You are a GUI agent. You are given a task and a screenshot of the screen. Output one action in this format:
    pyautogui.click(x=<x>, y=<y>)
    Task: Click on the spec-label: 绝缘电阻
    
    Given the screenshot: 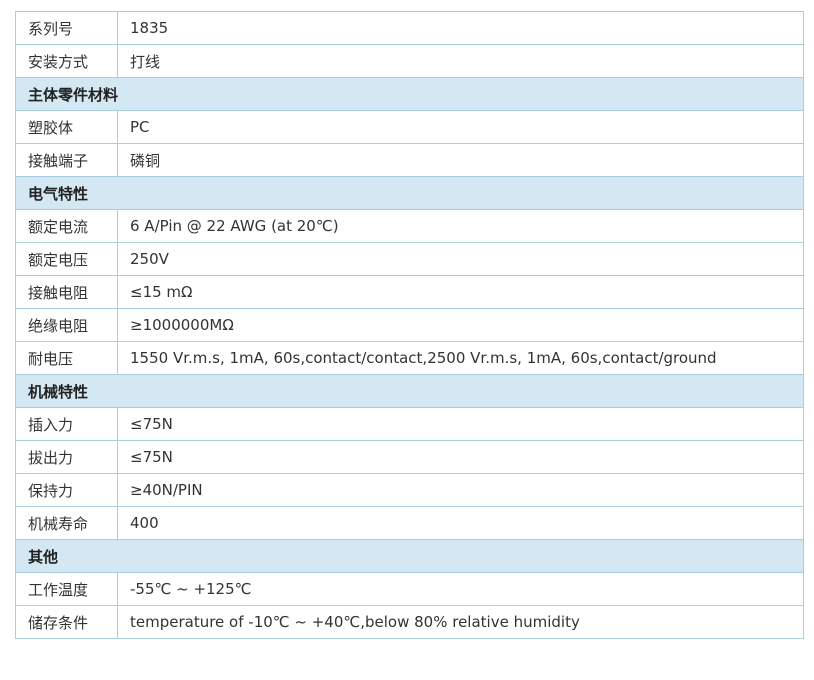 What is the action you would take?
    pyautogui.click(x=66, y=325)
    